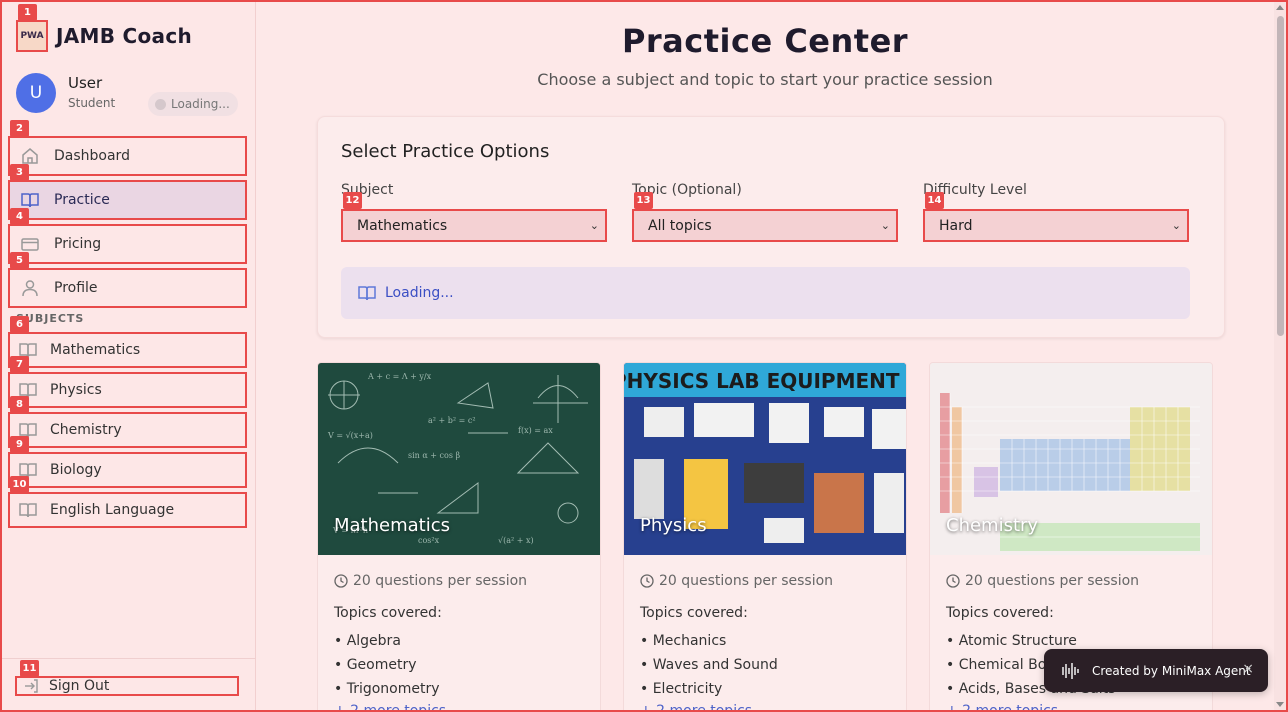 The height and width of the screenshot is (712, 1288). What do you see at coordinates (128, 658) in the screenshot?
I see `divider` at bounding box center [128, 658].